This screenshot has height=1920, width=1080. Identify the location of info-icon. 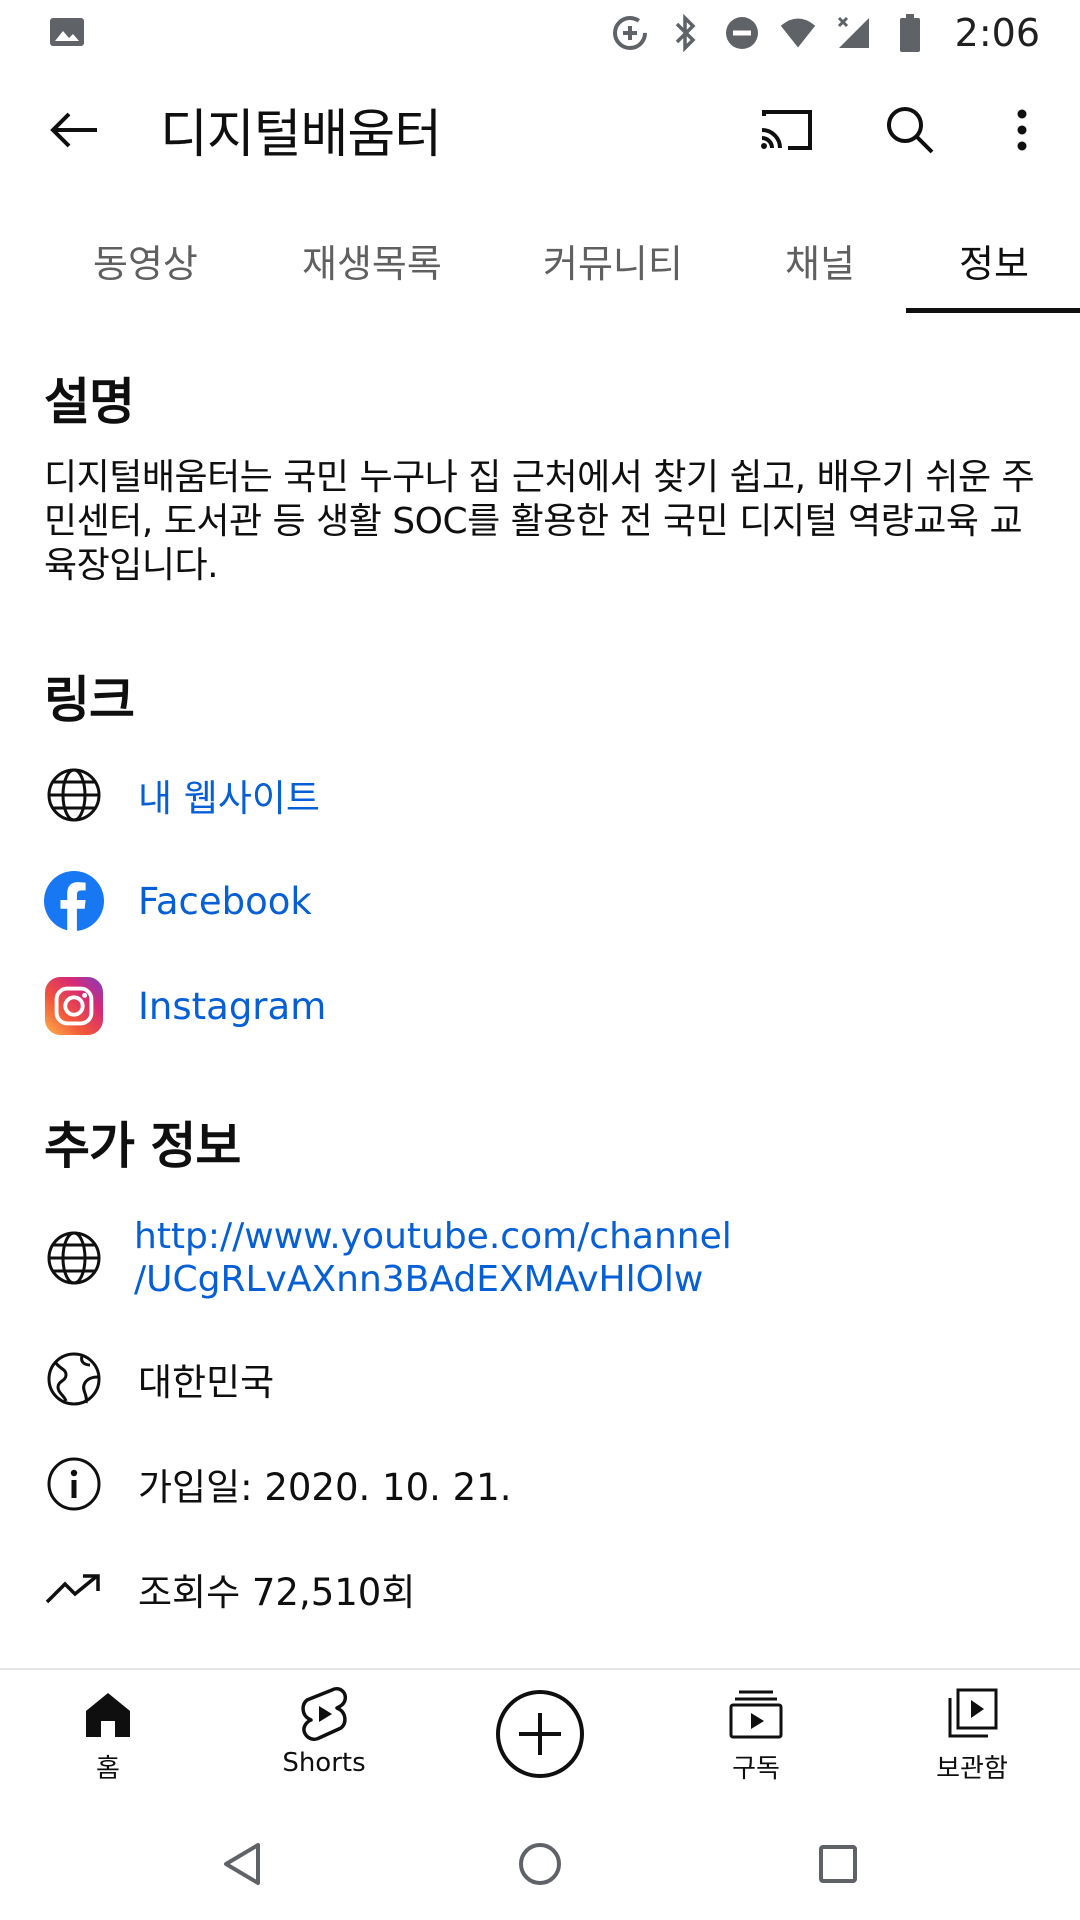
(74, 1484).